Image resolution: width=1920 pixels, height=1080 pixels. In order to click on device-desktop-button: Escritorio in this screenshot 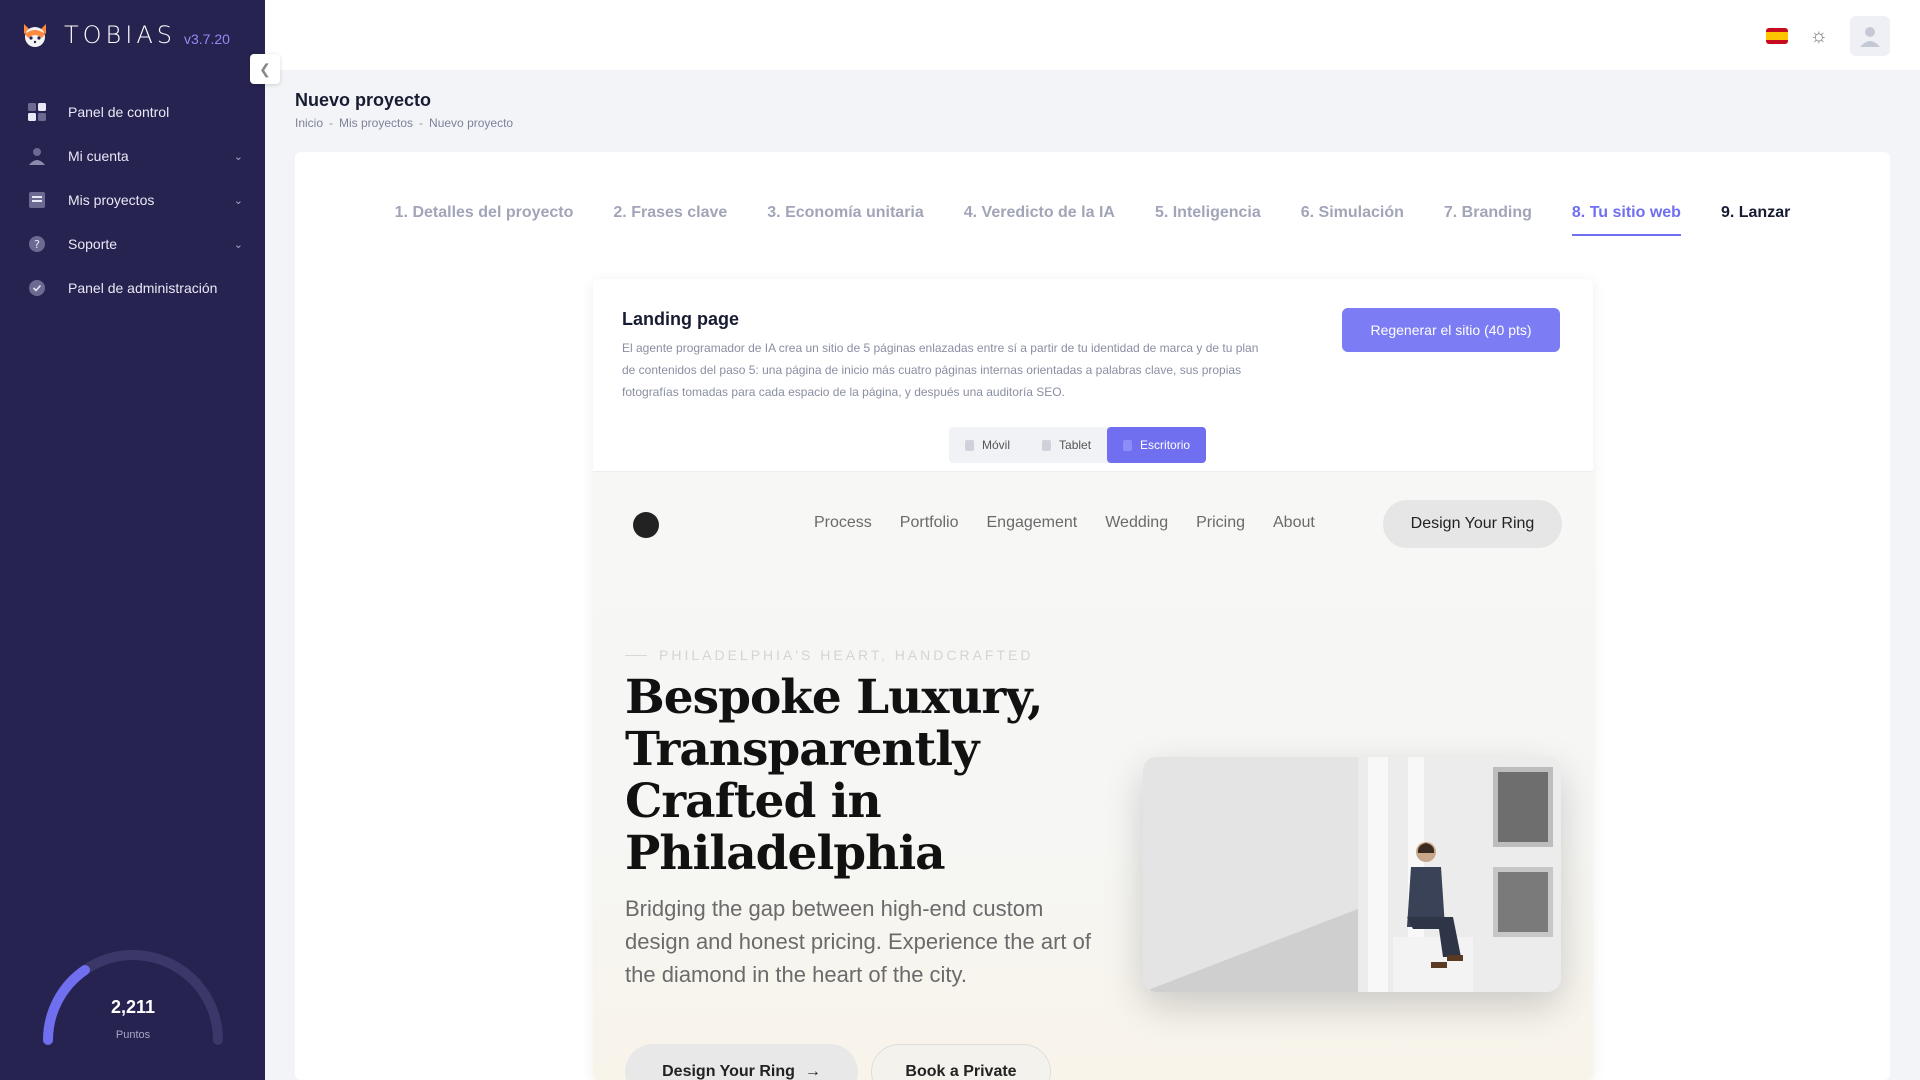, I will do `click(1157, 445)`.